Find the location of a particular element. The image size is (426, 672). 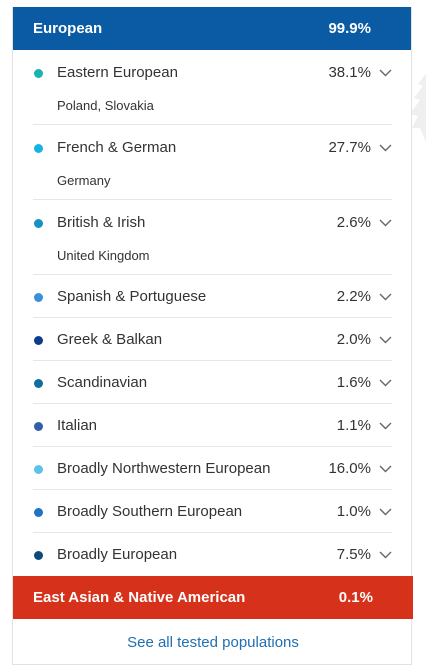

population-name: Italian is located at coordinates (77, 425).